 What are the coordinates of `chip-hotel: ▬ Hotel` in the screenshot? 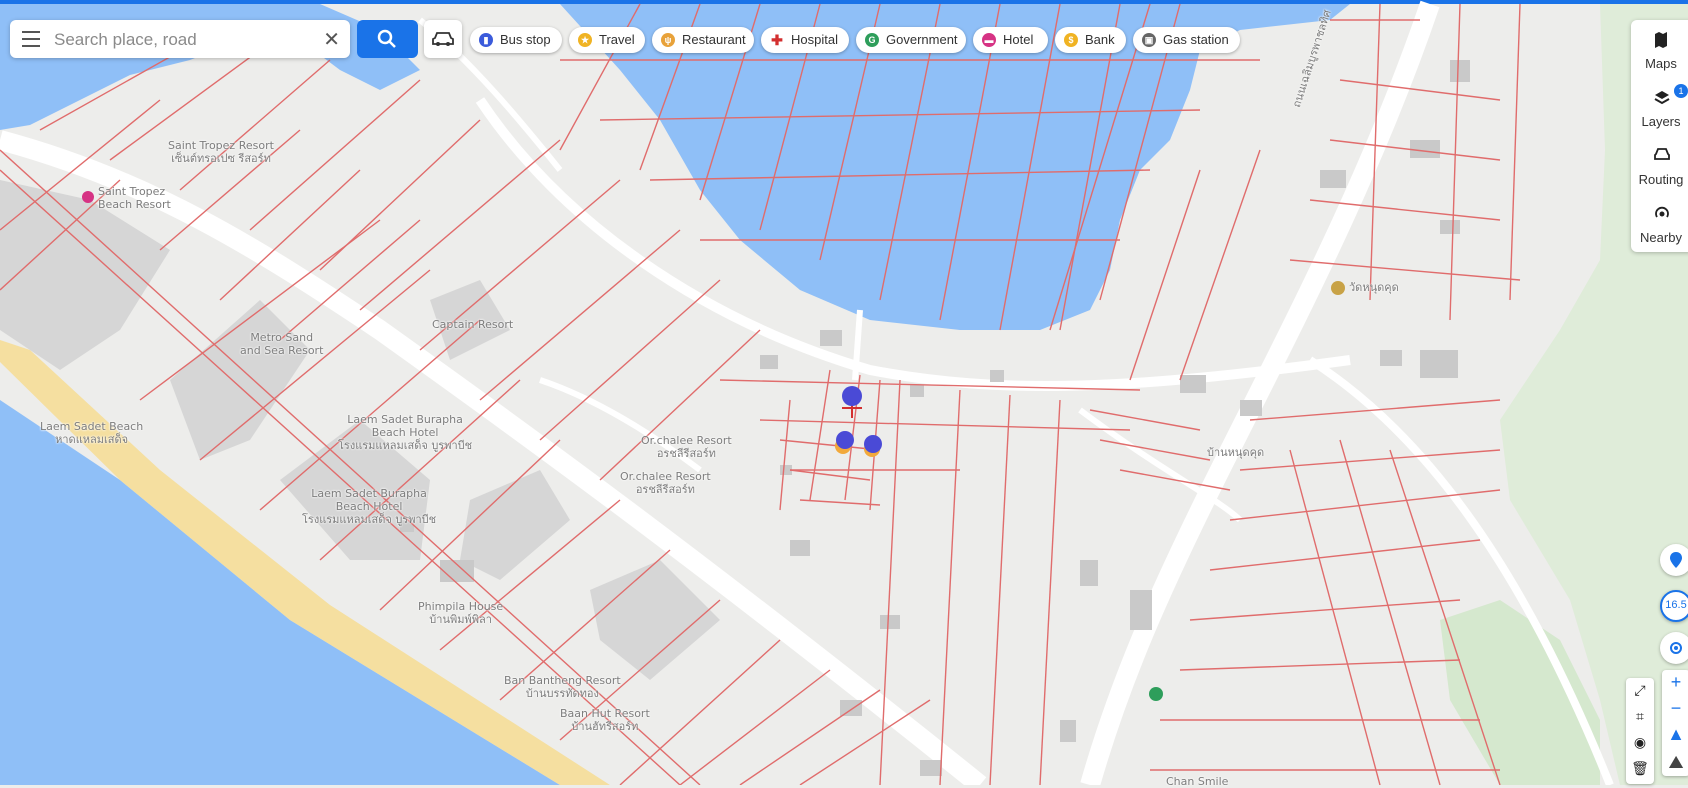 It's located at (1010, 40).